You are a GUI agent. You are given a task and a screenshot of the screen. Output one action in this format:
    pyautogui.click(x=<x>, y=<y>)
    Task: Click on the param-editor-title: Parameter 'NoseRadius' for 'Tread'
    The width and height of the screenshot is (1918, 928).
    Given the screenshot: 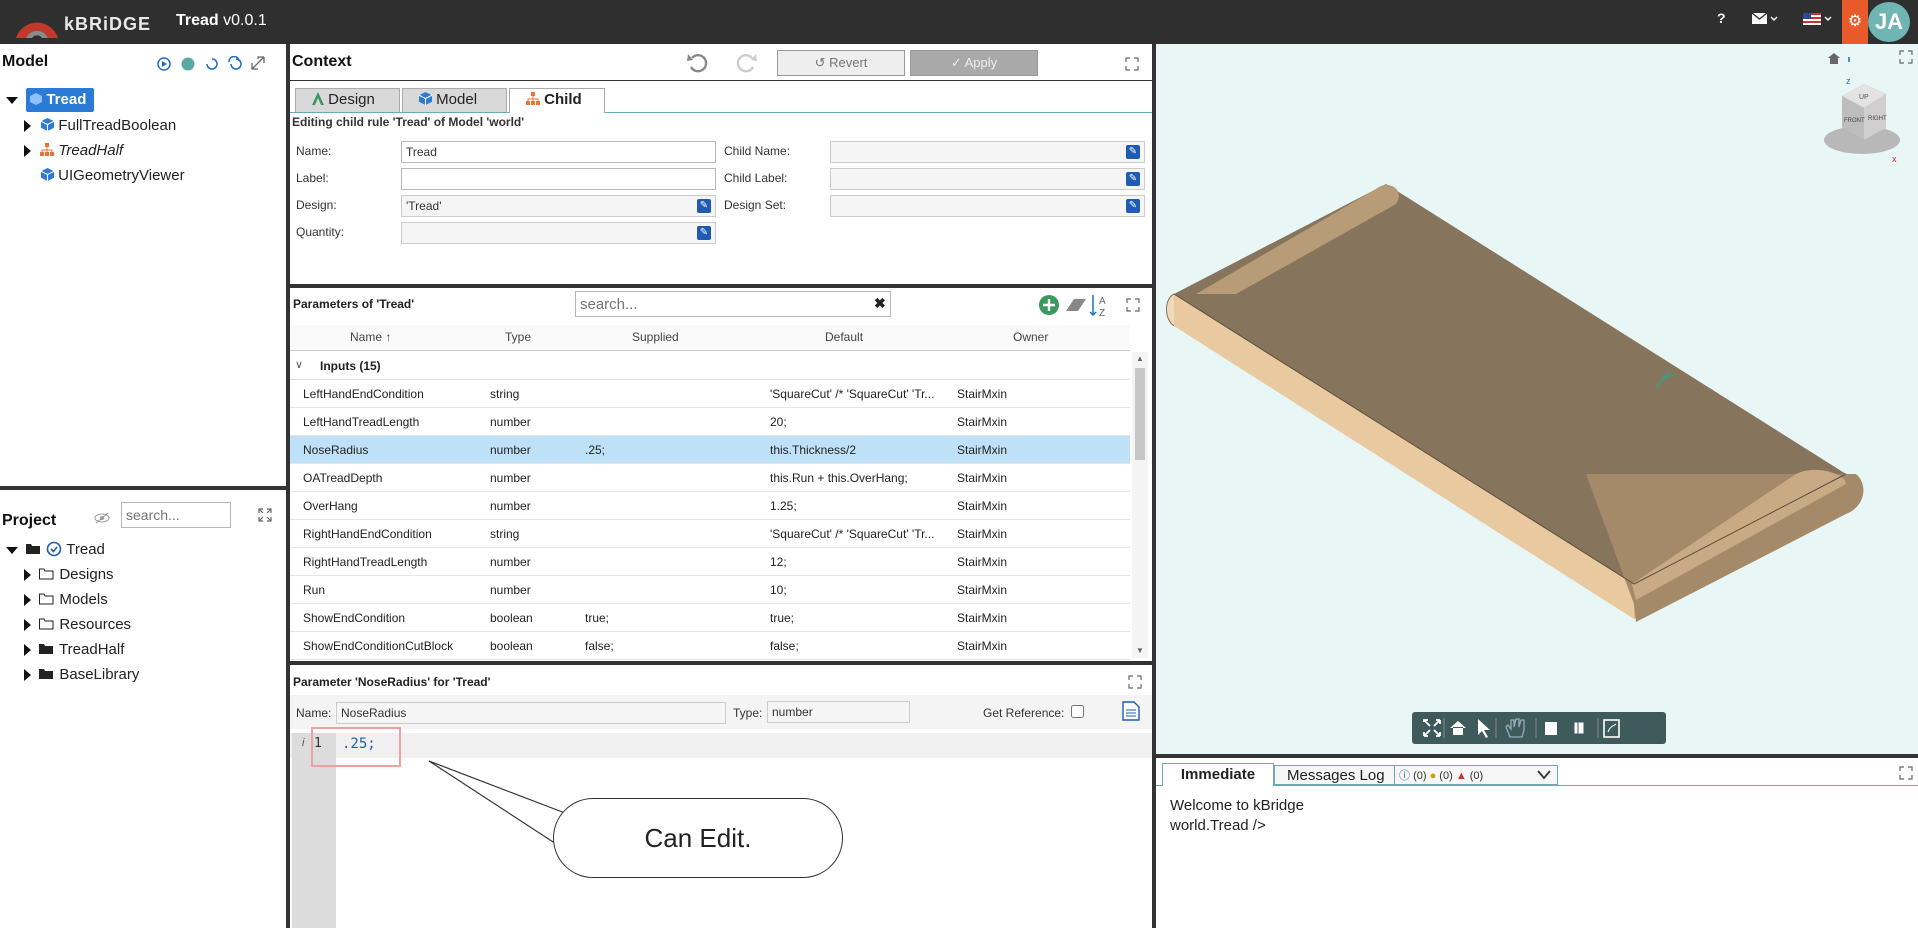 What is the action you would take?
    pyautogui.click(x=392, y=682)
    